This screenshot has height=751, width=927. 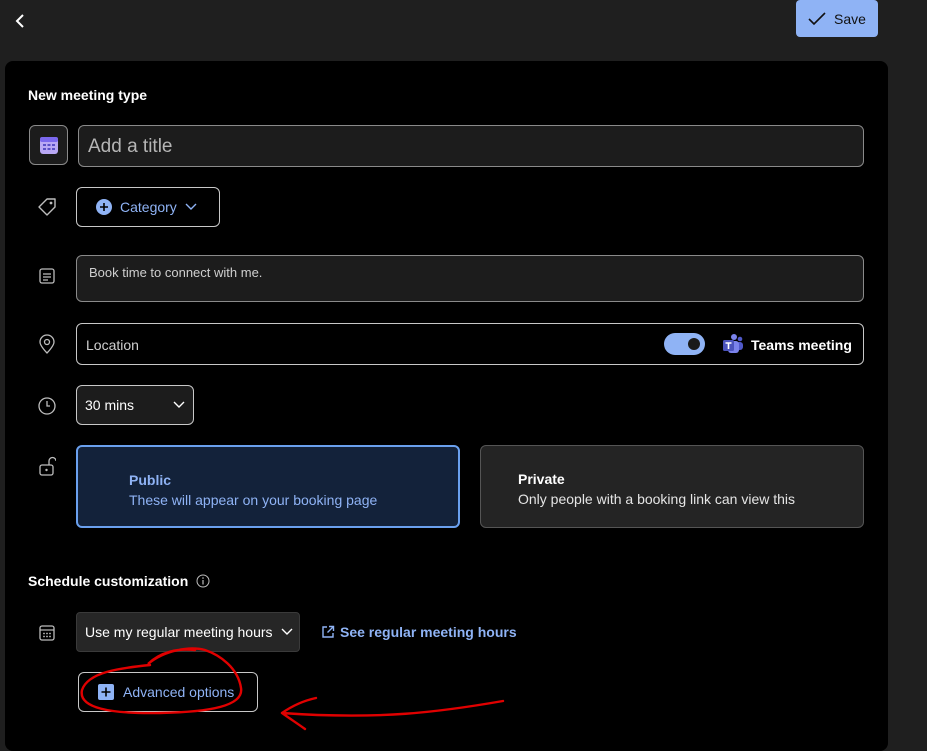 I want to click on save-button: Save, so click(x=837, y=18).